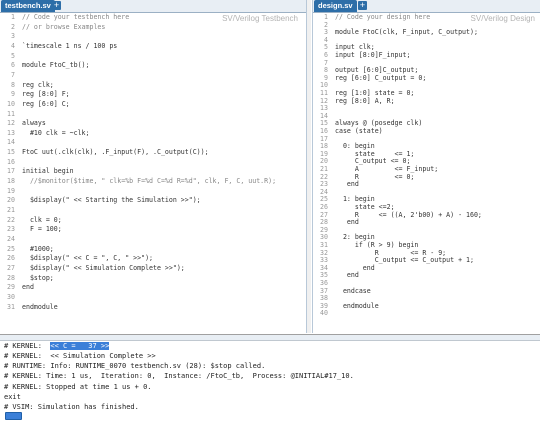 The image size is (540, 422). What do you see at coordinates (153, 94) in the screenshot?
I see `code-line: 9 reg [8:0] F;` at bounding box center [153, 94].